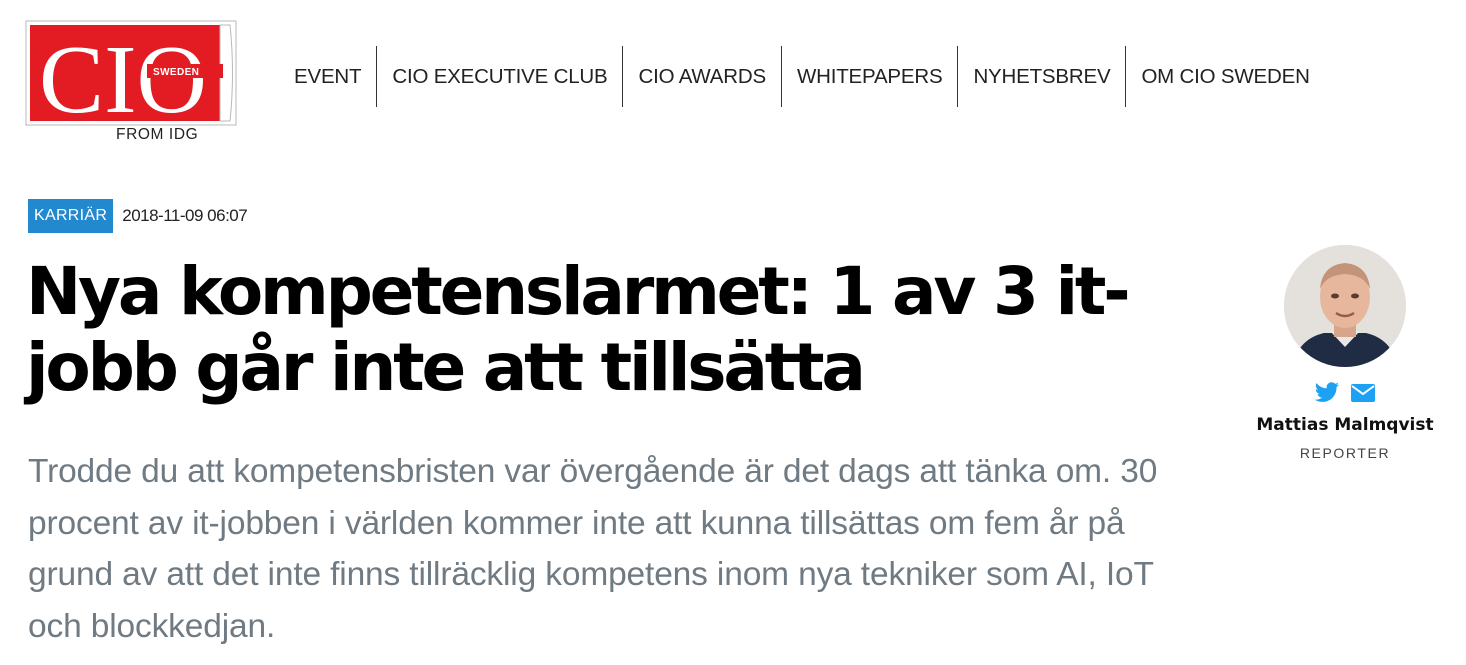 The image size is (1466, 665). I want to click on logo-badge: SWEDEN, so click(176, 72).